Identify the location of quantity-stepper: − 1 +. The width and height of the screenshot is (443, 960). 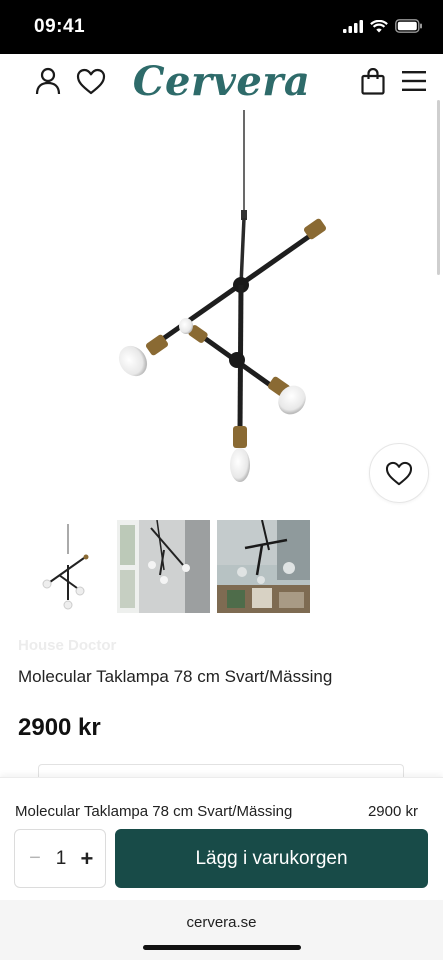
(60, 858).